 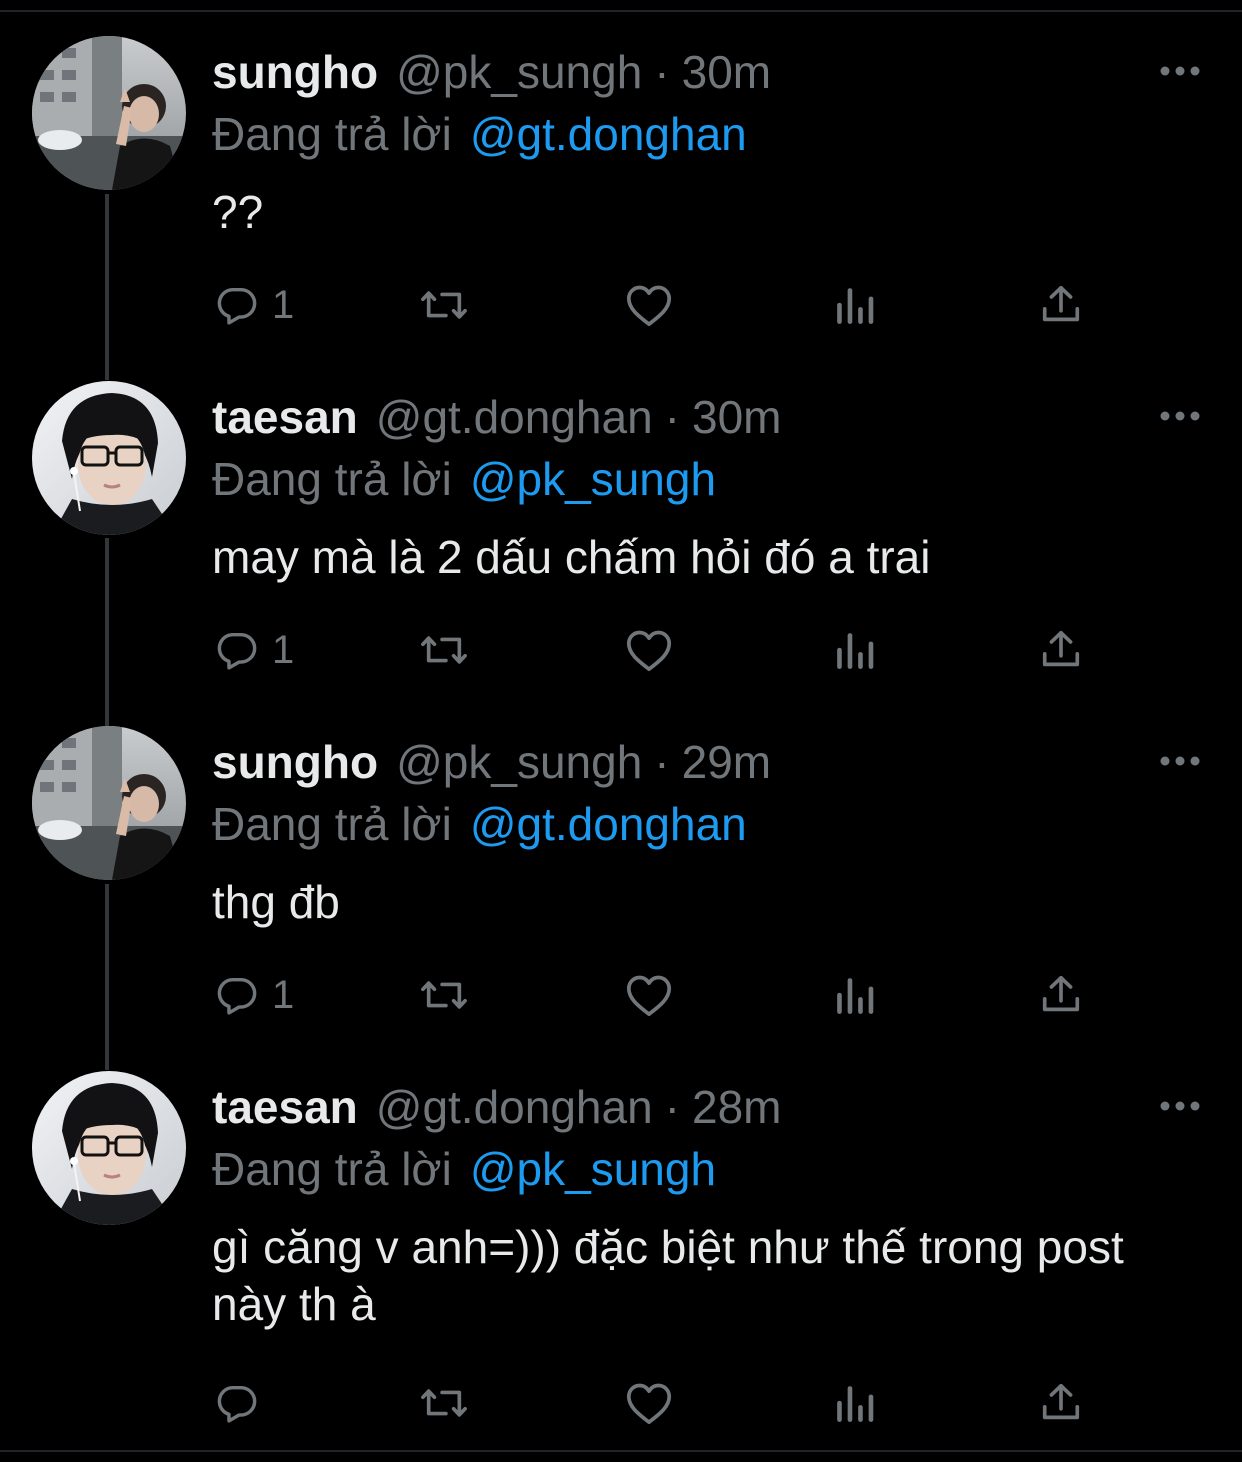 I want to click on top-divider, so click(x=621, y=6).